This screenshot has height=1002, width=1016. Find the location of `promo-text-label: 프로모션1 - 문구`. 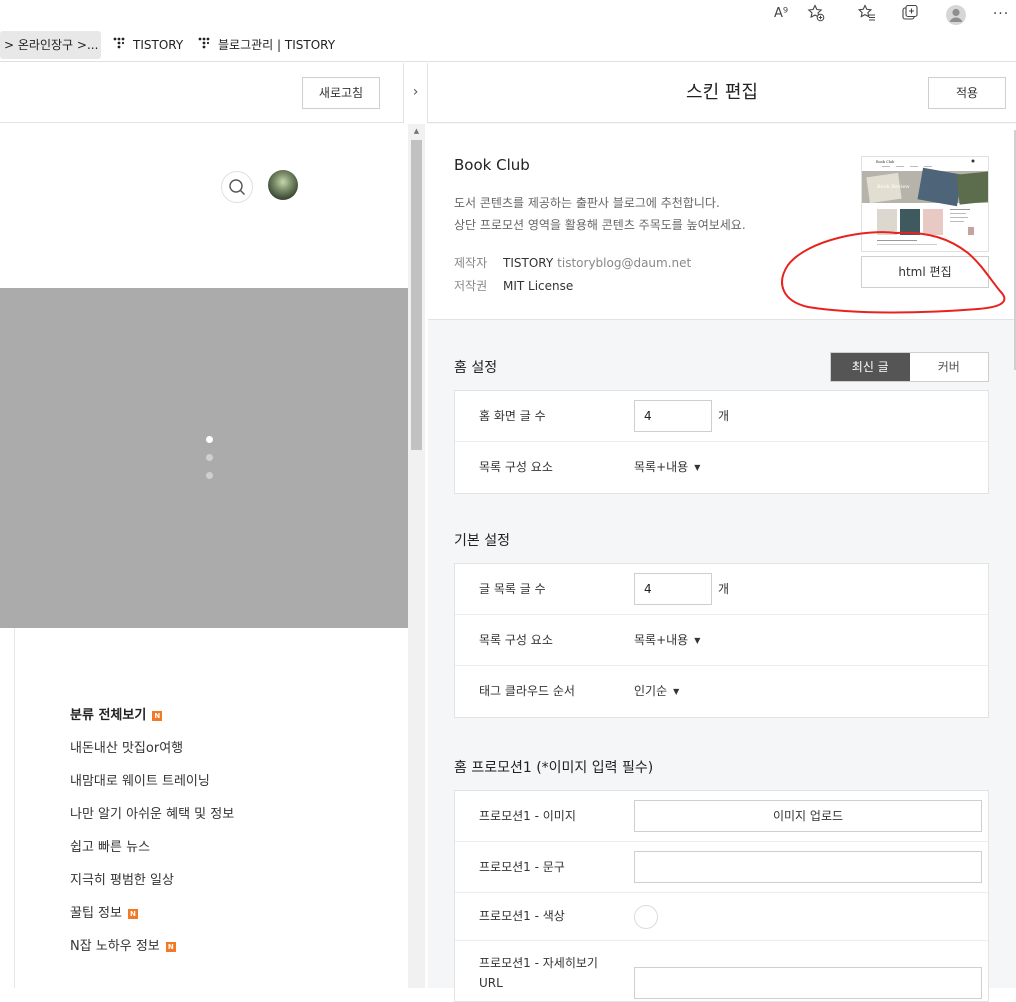

promo-text-label: 프로모션1 - 문구 is located at coordinates (522, 867).